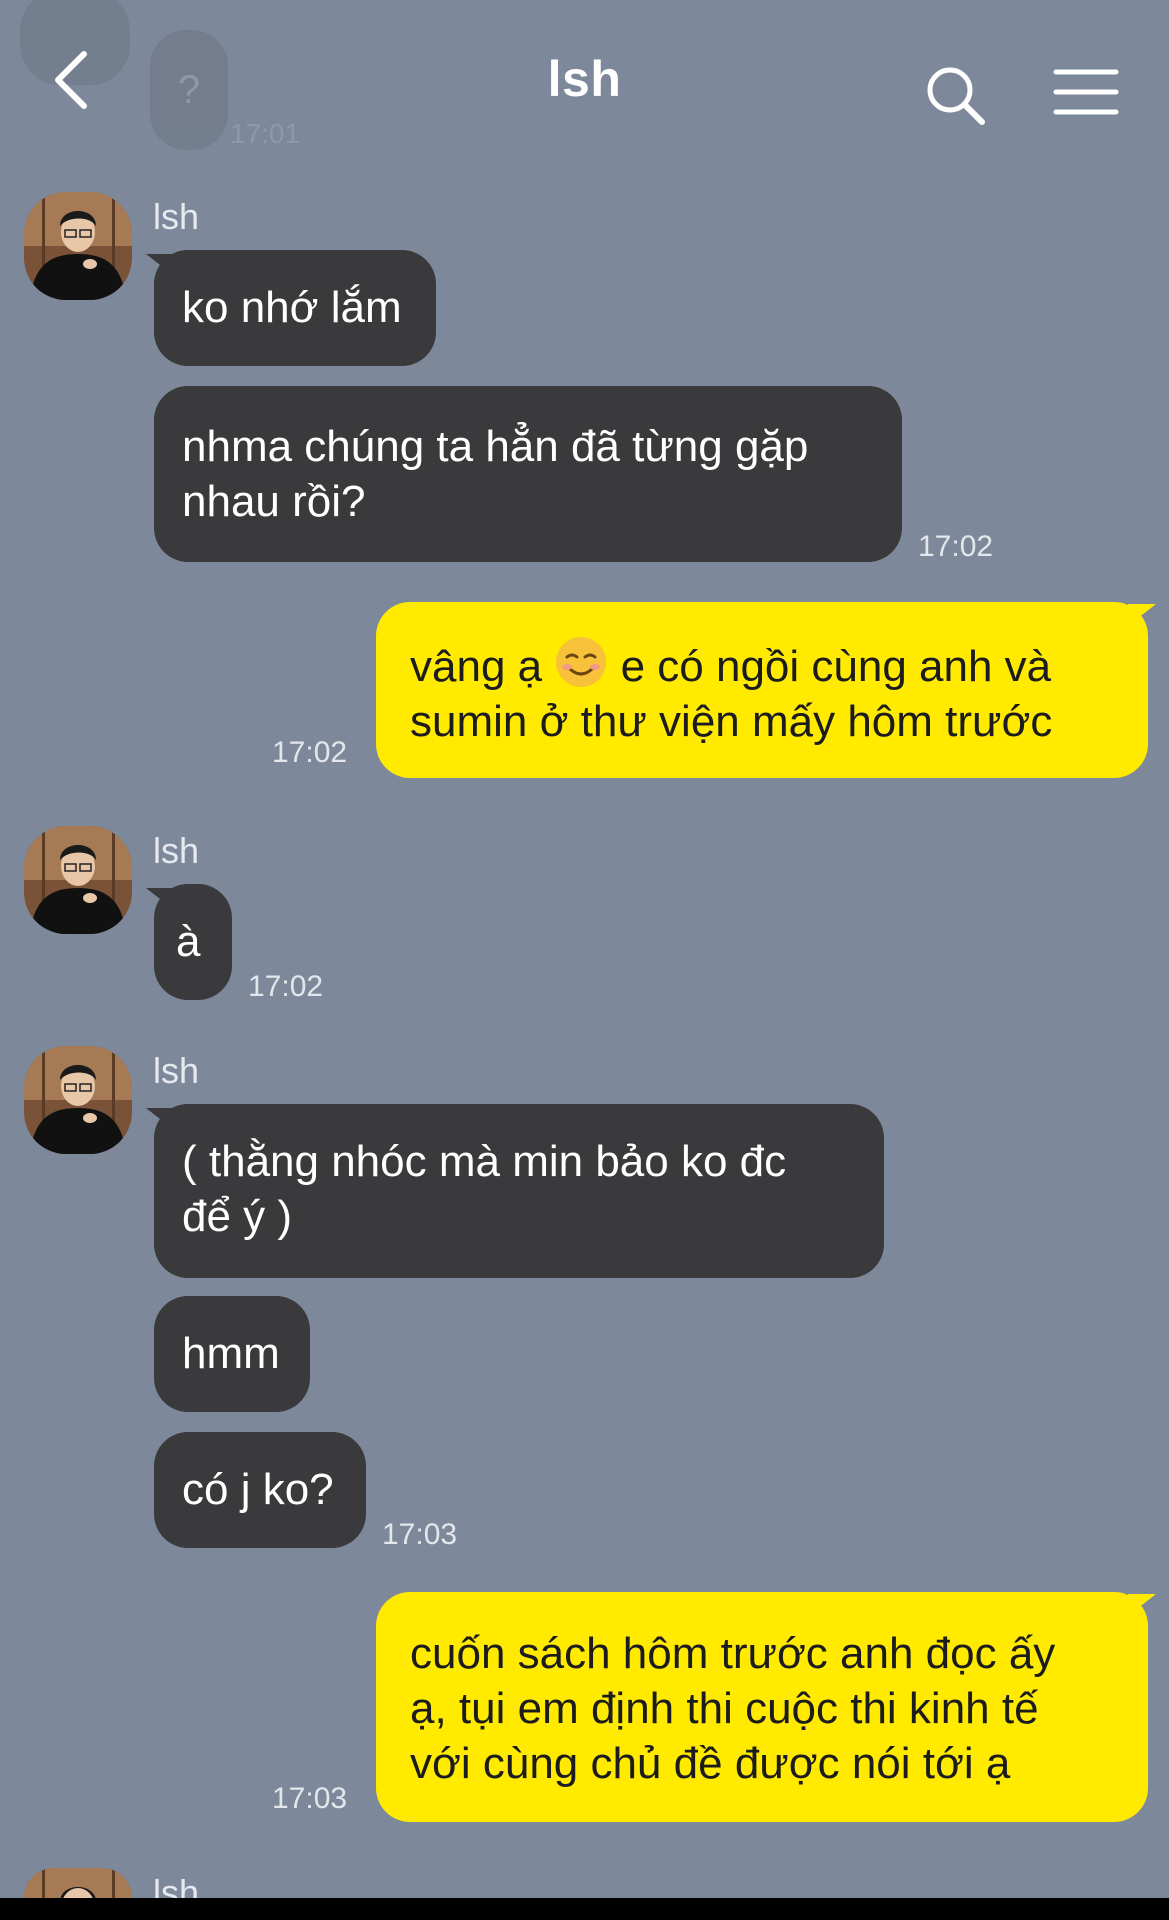  I want to click on smiling-face-icon, so click(581, 662).